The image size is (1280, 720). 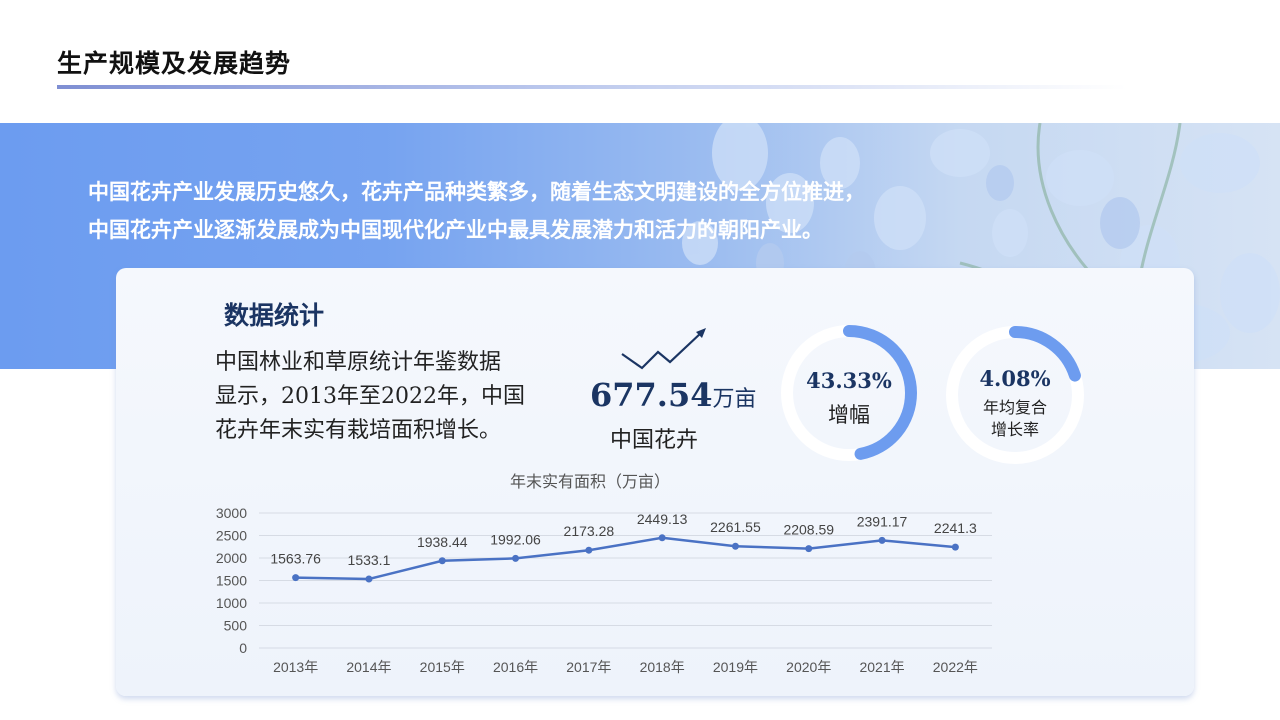 What do you see at coordinates (735, 527) in the screenshot?
I see `data-label: 2261.55` at bounding box center [735, 527].